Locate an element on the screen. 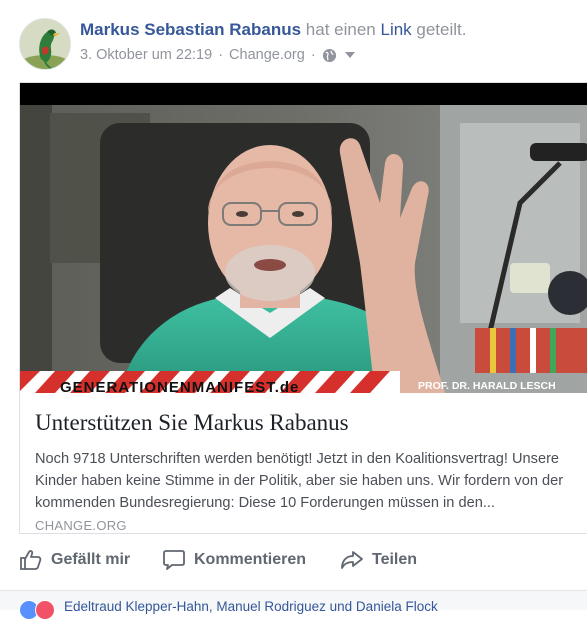  post-actions: Gefällt mir Kommentieren Teilen is located at coordinates (293, 562).